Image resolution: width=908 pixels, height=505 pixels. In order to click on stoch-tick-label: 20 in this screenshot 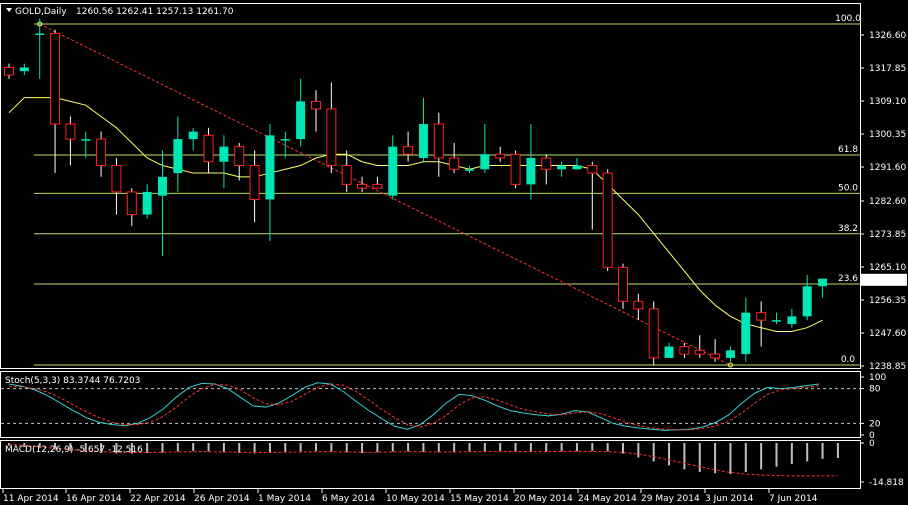, I will do `click(875, 424)`.